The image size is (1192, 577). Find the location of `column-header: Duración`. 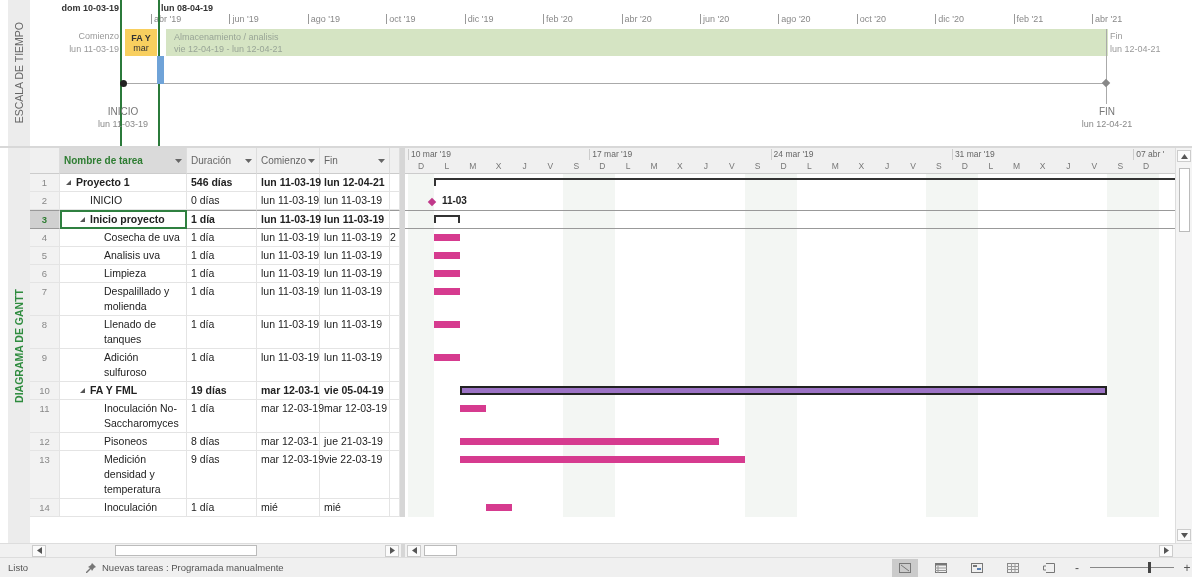

column-header: Duración is located at coordinates (222, 161).